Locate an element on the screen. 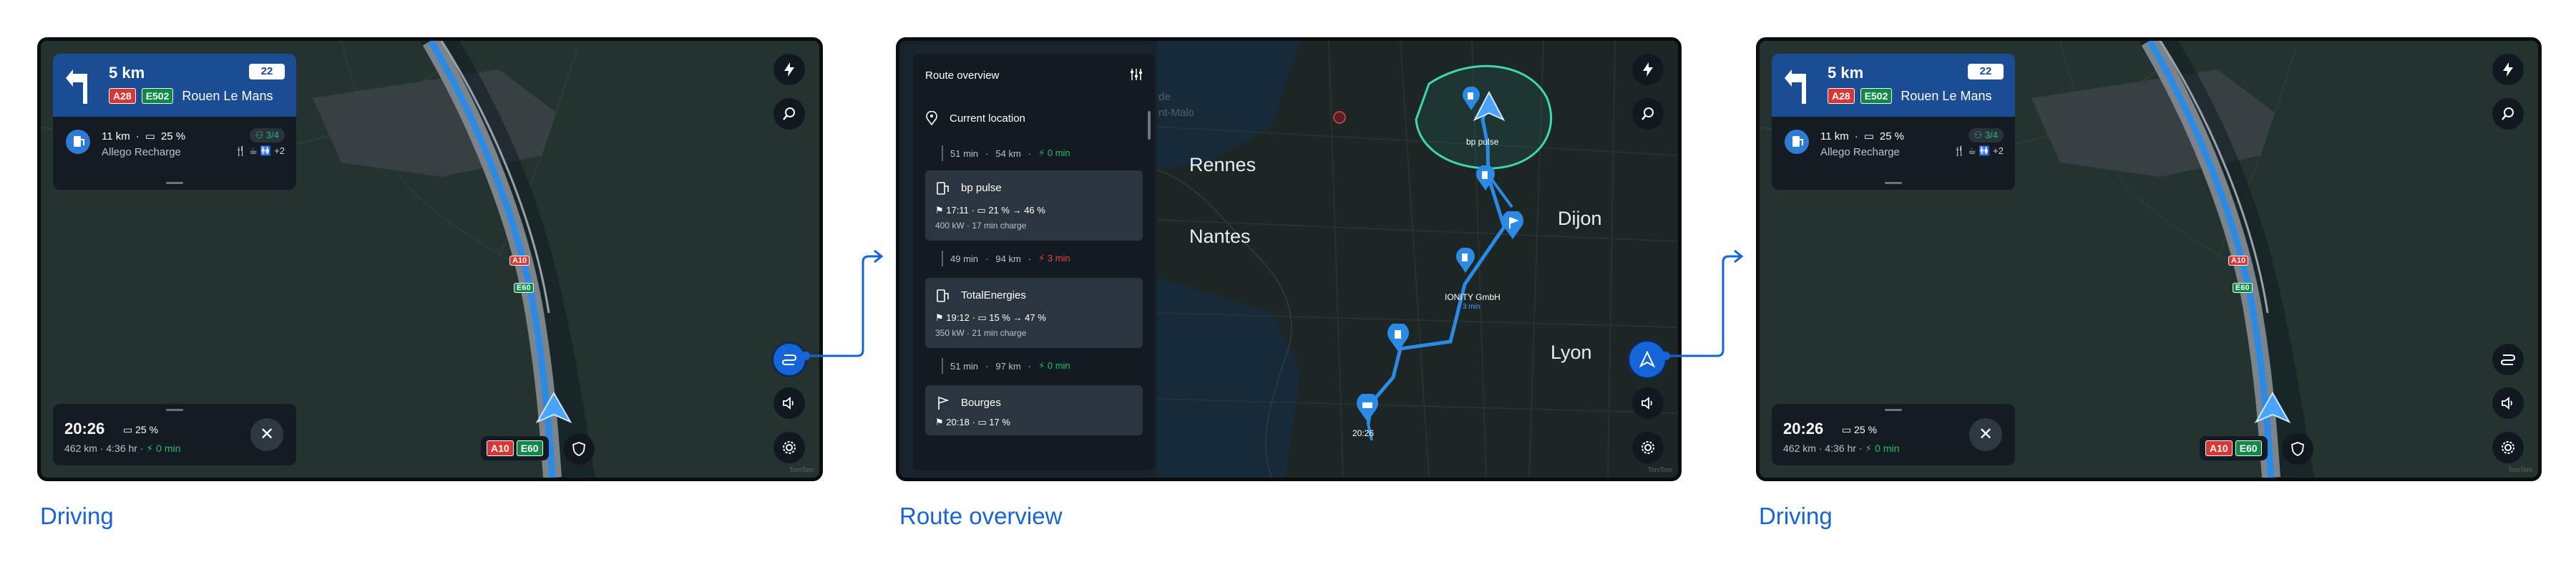 The image size is (2576, 575). towards-label: Rouen Le Mans is located at coordinates (1946, 95).